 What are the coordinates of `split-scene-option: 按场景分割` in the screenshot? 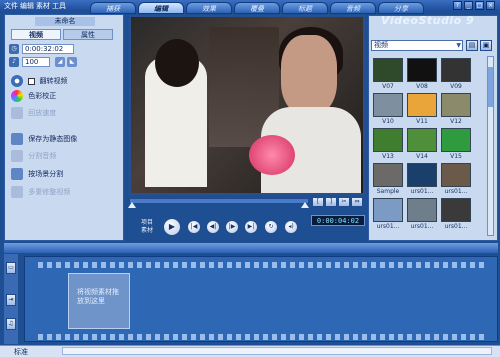 It's located at (37, 174).